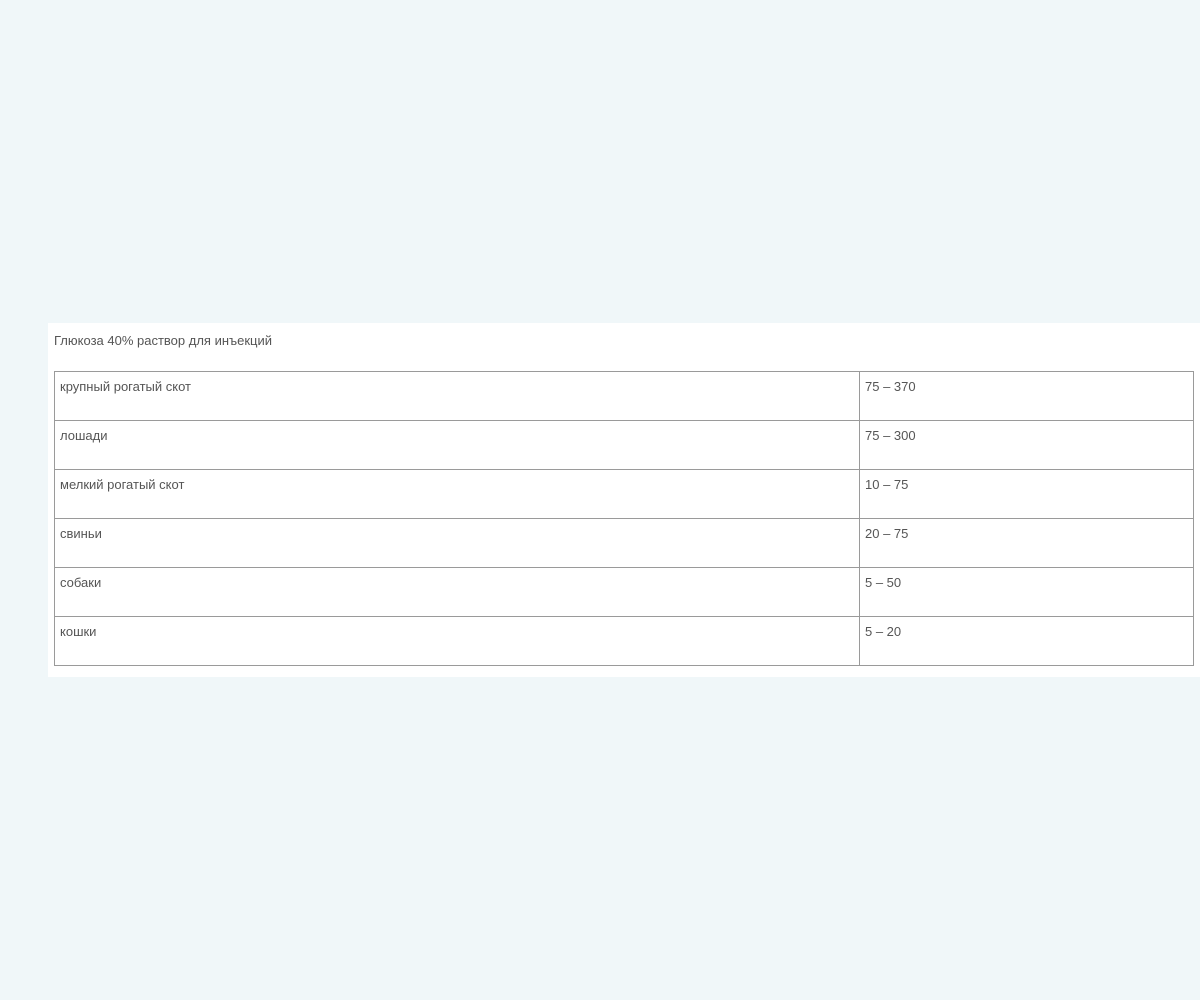  I want to click on animal-cell: крупный рогатый скот, so click(457, 396).